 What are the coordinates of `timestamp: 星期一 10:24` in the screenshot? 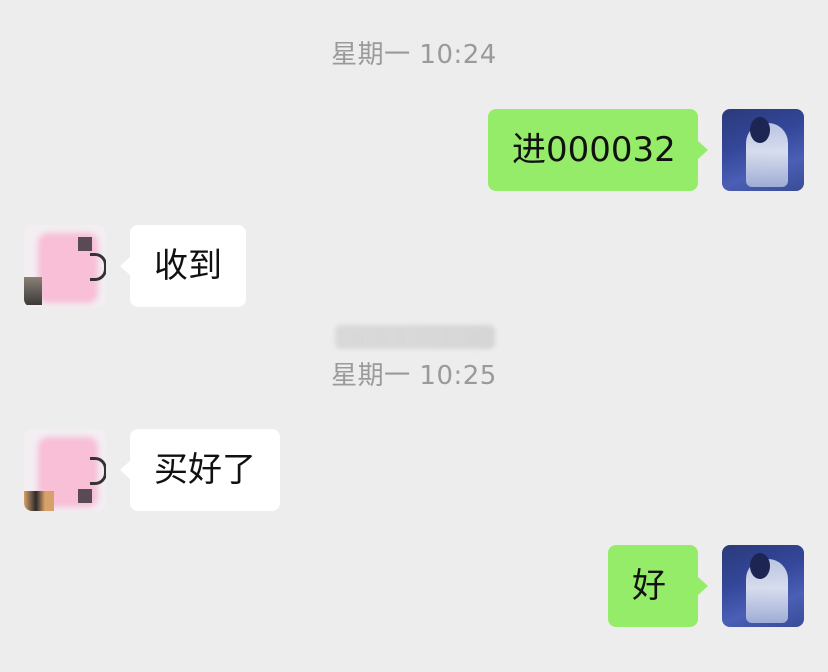 It's located at (414, 55).